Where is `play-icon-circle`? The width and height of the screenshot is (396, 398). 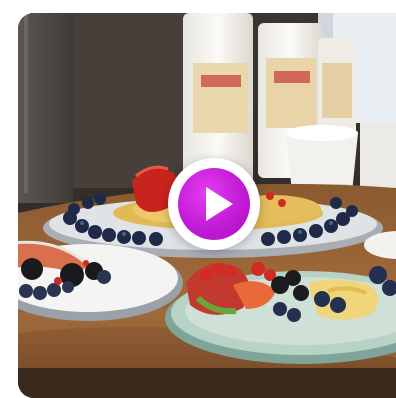 play-icon-circle is located at coordinates (214, 204).